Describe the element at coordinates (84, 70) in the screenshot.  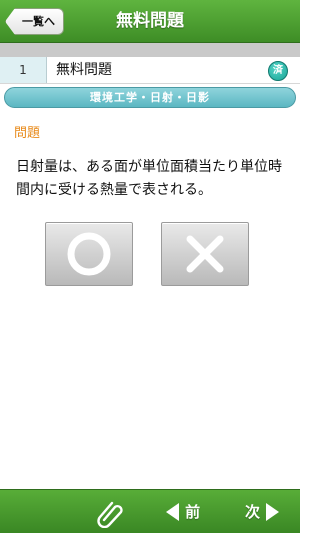
I see `question-title: 無料問題` at that location.